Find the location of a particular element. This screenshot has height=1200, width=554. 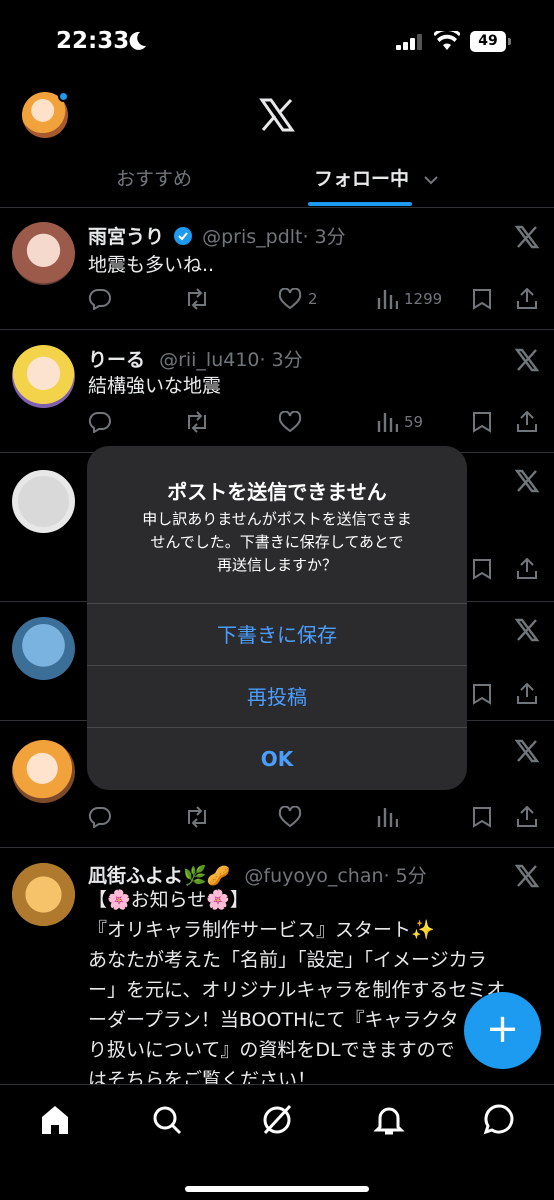

home-icon is located at coordinates (55, 1120).